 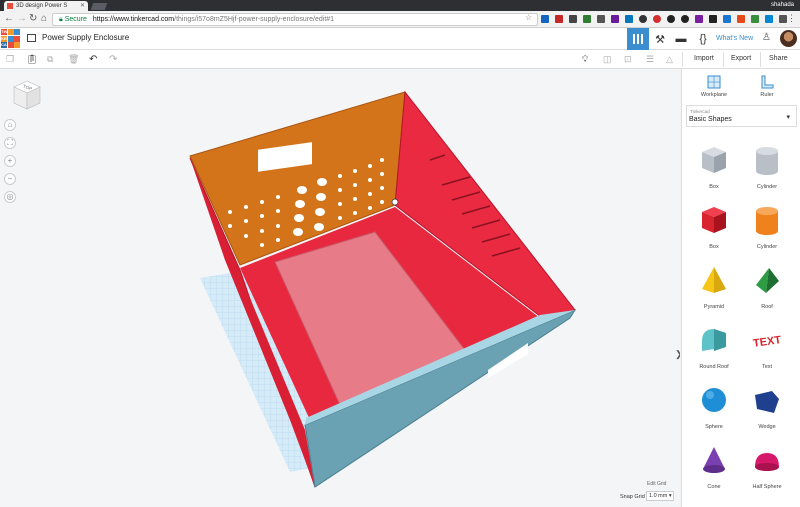 I want to click on mirror-icon: △, so click(x=669, y=59).